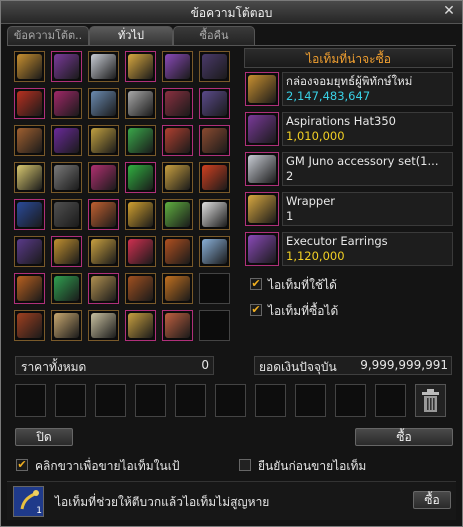  I want to click on confirm-sell-checkbox, so click(245, 465).